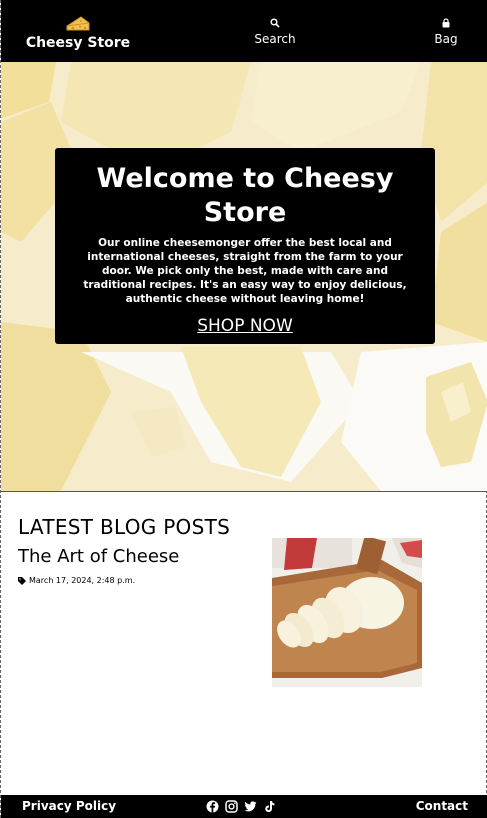 This screenshot has height=818, width=487. Describe the element at coordinates (245, 195) in the screenshot. I see `hero-title: Welcome to Cheesy Store` at that location.